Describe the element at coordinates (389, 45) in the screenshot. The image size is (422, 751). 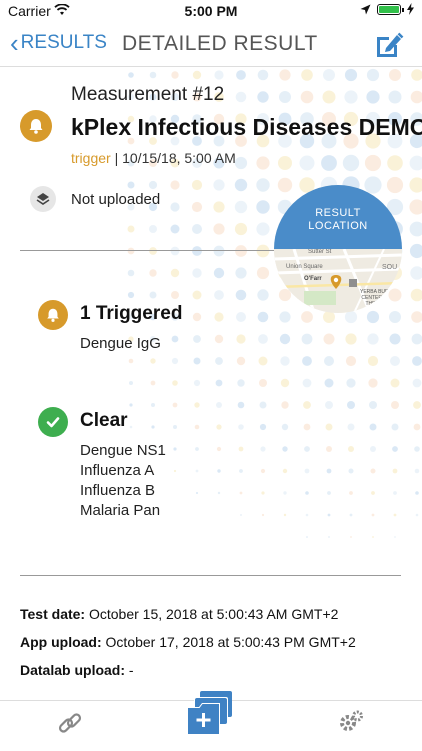
I see `edit-icon` at that location.